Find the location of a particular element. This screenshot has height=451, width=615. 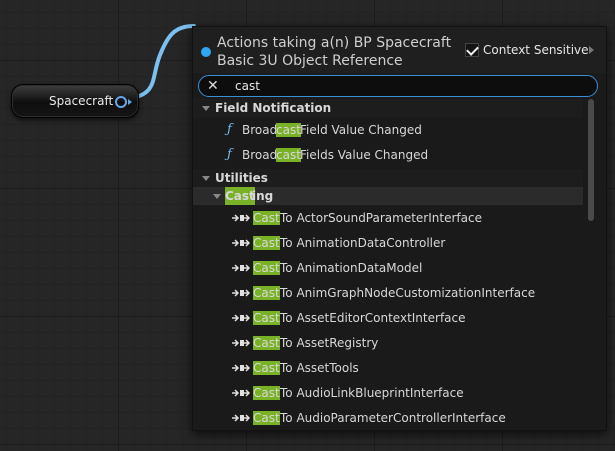

list-item: Cast To AssetRegistry is located at coordinates (388, 343).